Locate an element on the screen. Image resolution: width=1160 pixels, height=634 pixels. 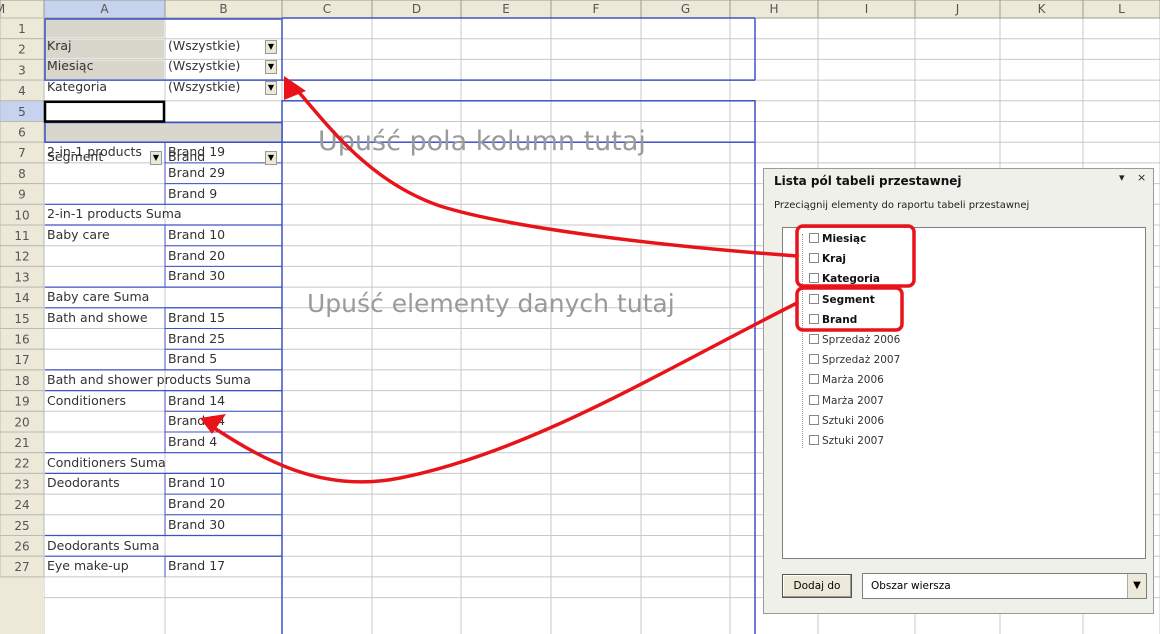
row-header: 13 is located at coordinates (21, 277).